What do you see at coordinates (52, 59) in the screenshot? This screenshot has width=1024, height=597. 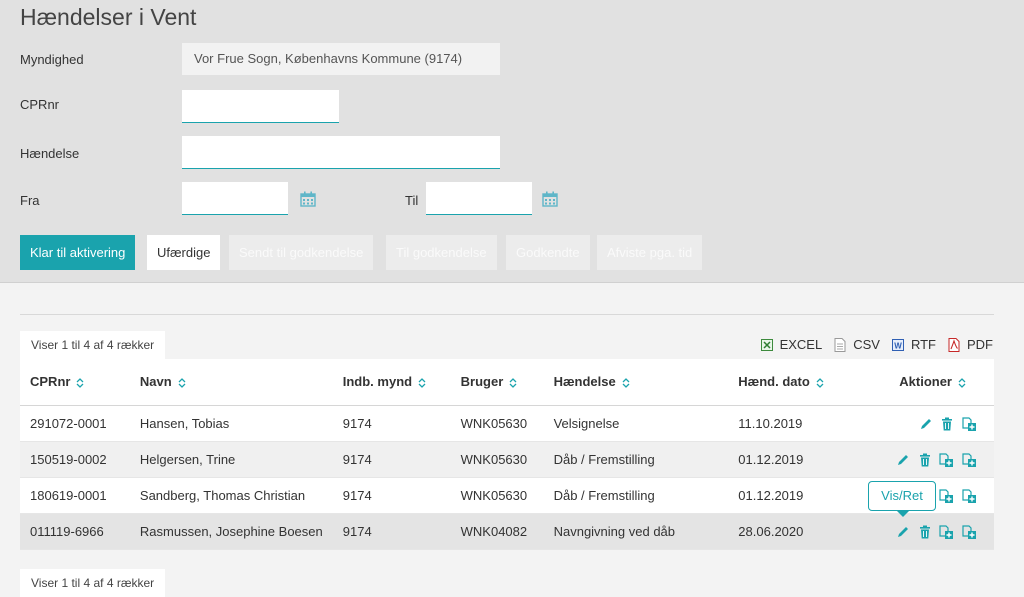 I see `myndighed-label: Myndighed` at bounding box center [52, 59].